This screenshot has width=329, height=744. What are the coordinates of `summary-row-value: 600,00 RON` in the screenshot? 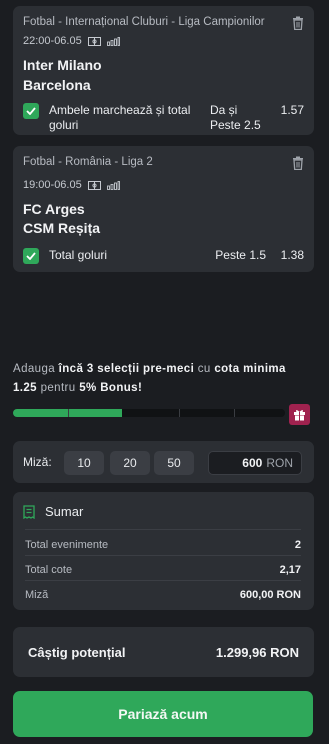 It's located at (270, 595).